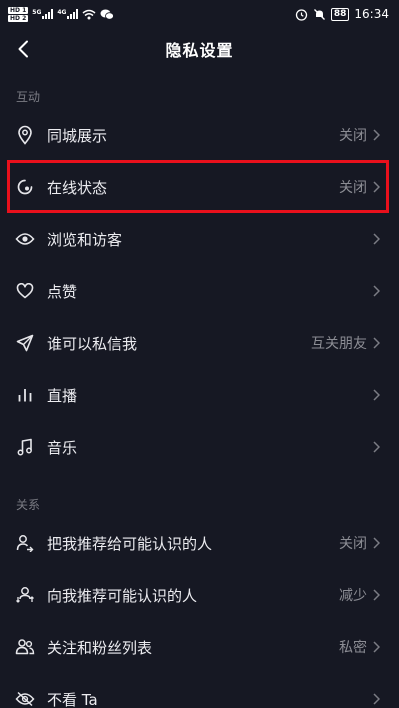 Image resolution: width=399 pixels, height=708 pixels. I want to click on music-note-icon, so click(25, 447).